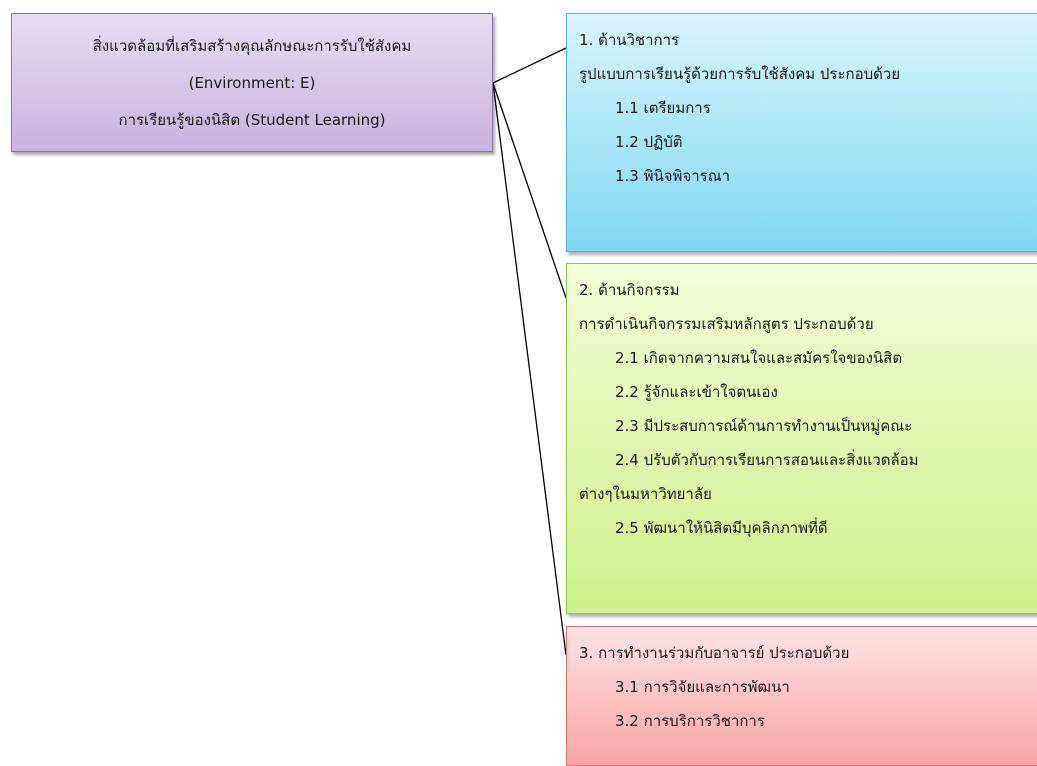  Describe the element at coordinates (702, 687) in the screenshot. I see `list-item: 3.1 การวิจัยและการพัฒนา` at that location.